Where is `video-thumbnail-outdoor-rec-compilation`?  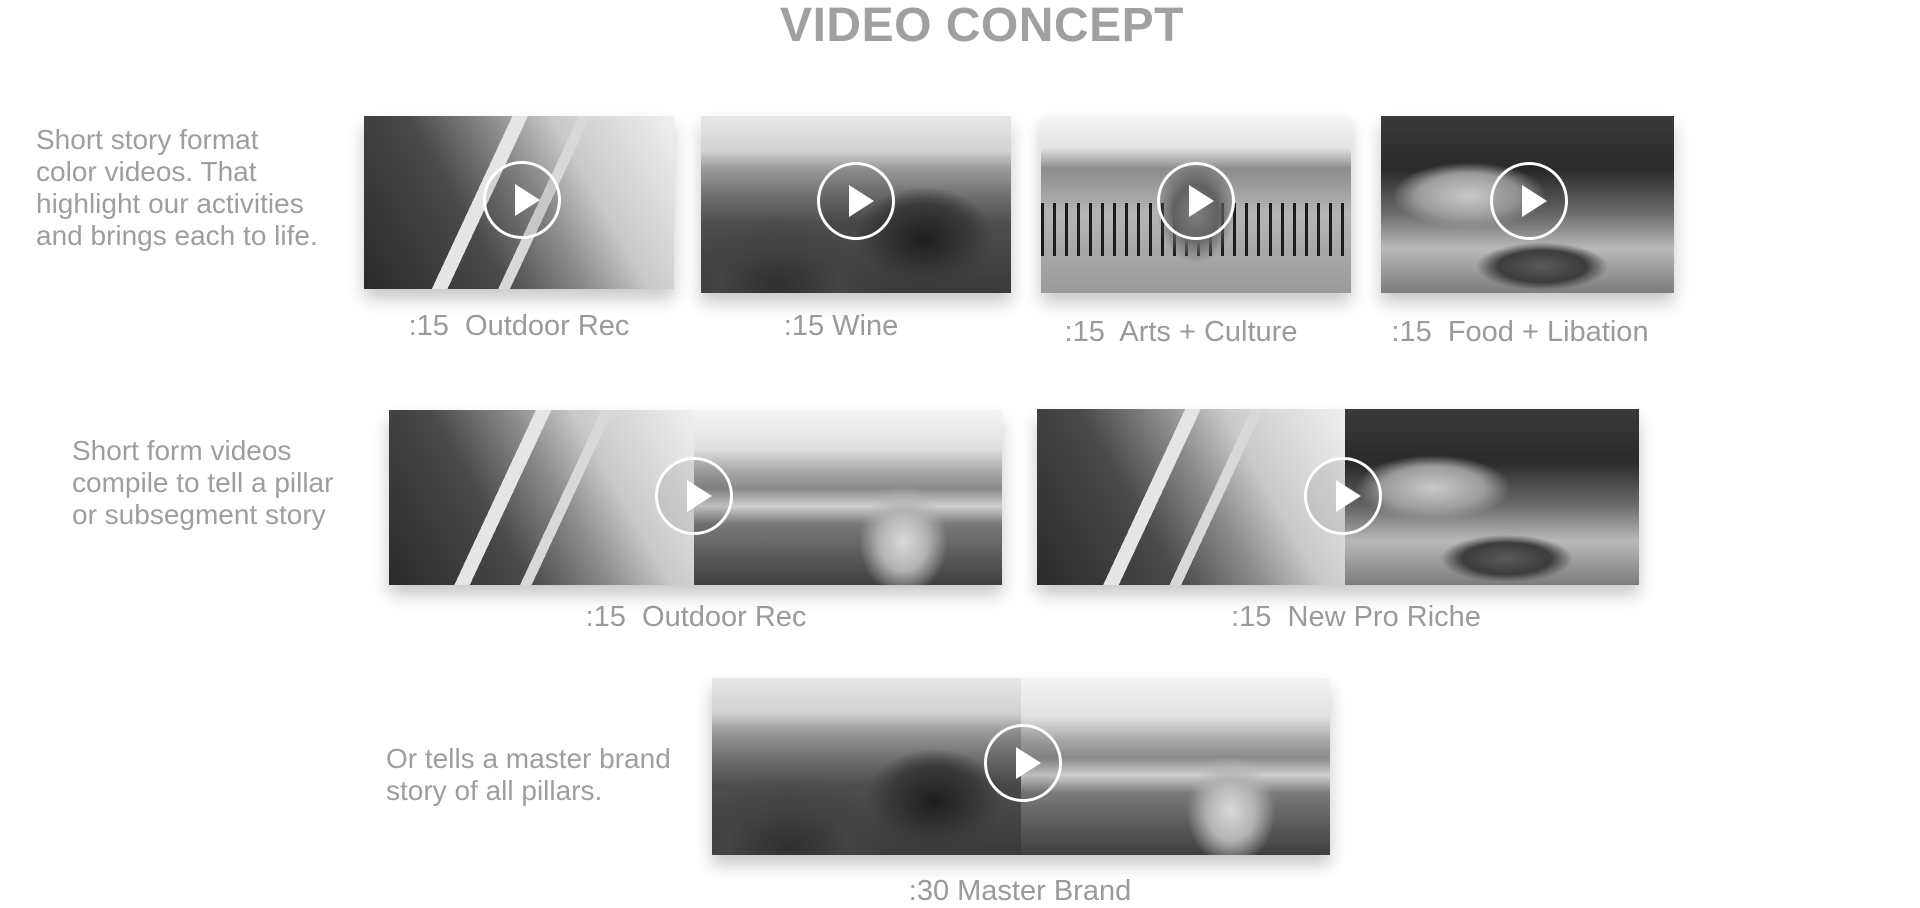
video-thumbnail-outdoor-rec-compilation is located at coordinates (695, 497).